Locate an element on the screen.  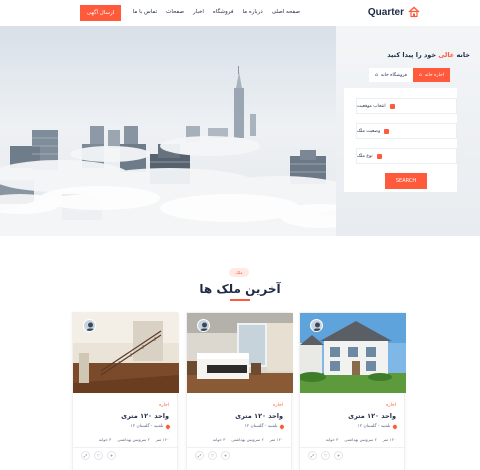
key-icon: ⌂ is located at coordinates (420, 75).